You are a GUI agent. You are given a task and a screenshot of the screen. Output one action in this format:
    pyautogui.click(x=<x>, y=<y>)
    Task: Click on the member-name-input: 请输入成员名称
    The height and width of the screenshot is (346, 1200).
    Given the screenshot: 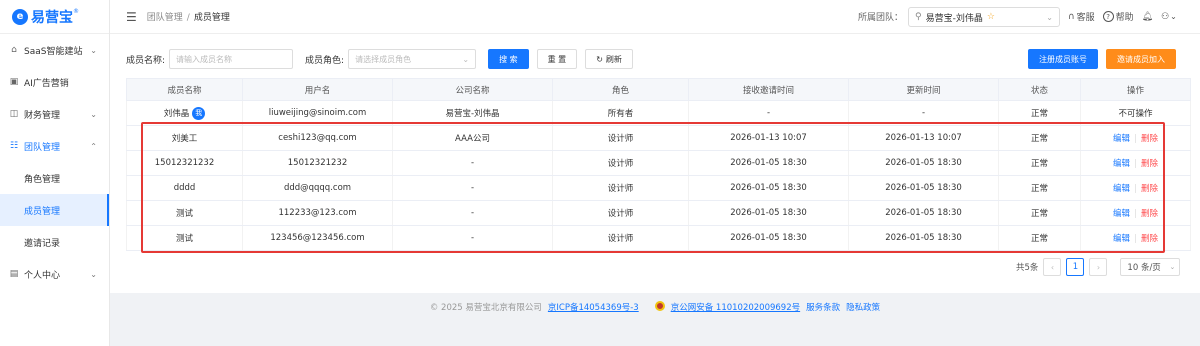 What is the action you would take?
    pyautogui.click(x=231, y=59)
    